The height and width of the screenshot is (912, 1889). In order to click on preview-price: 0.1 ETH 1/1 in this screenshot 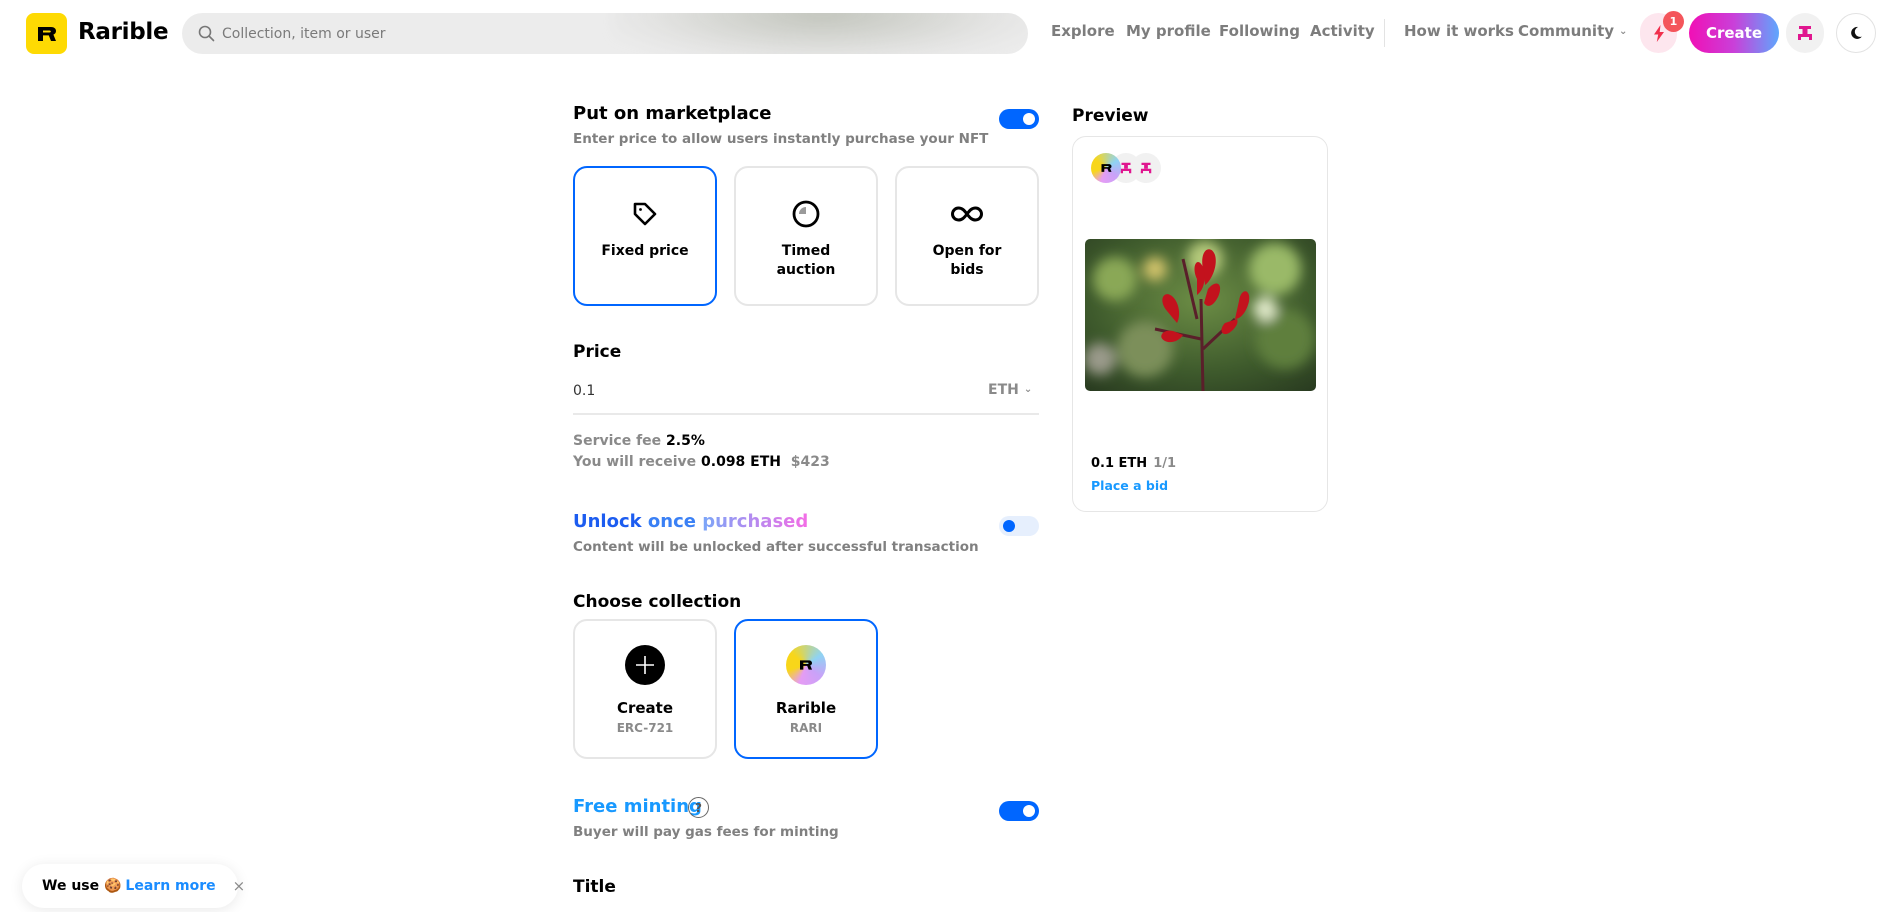, I will do `click(1133, 463)`.